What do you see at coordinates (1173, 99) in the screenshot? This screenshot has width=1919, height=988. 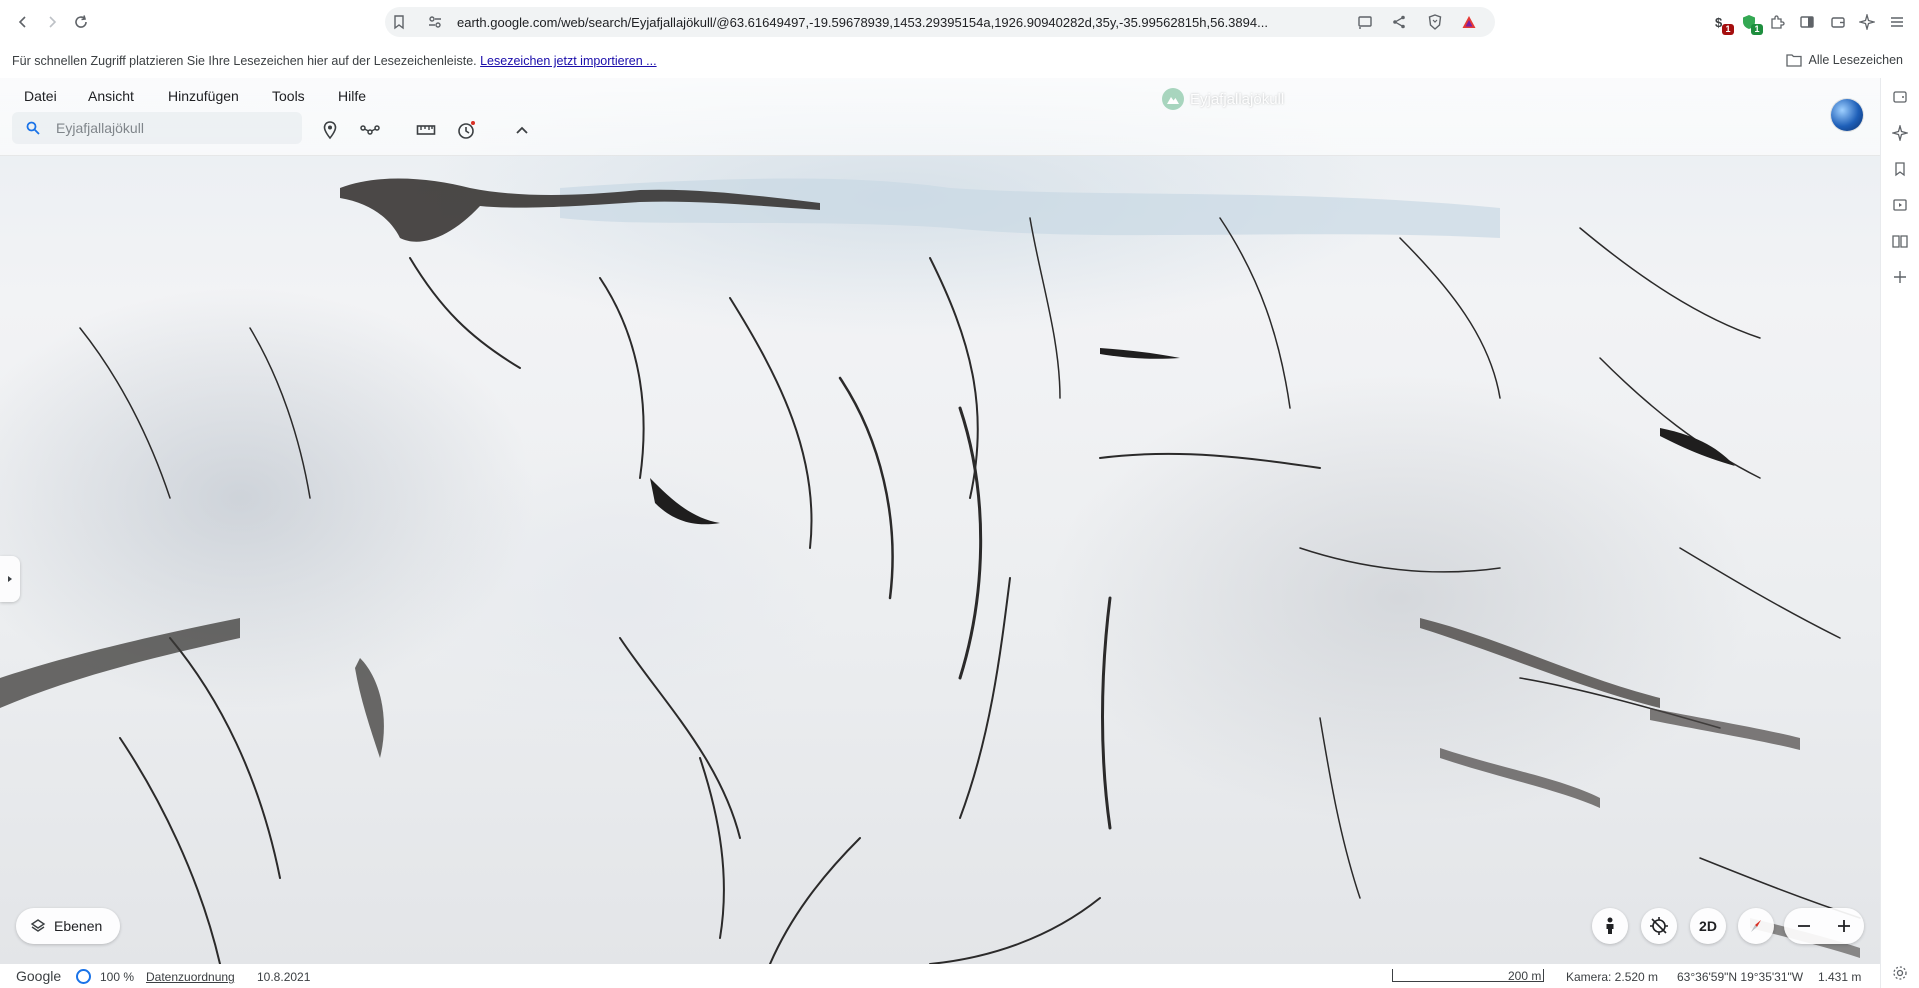 I see `mountain-icon` at bounding box center [1173, 99].